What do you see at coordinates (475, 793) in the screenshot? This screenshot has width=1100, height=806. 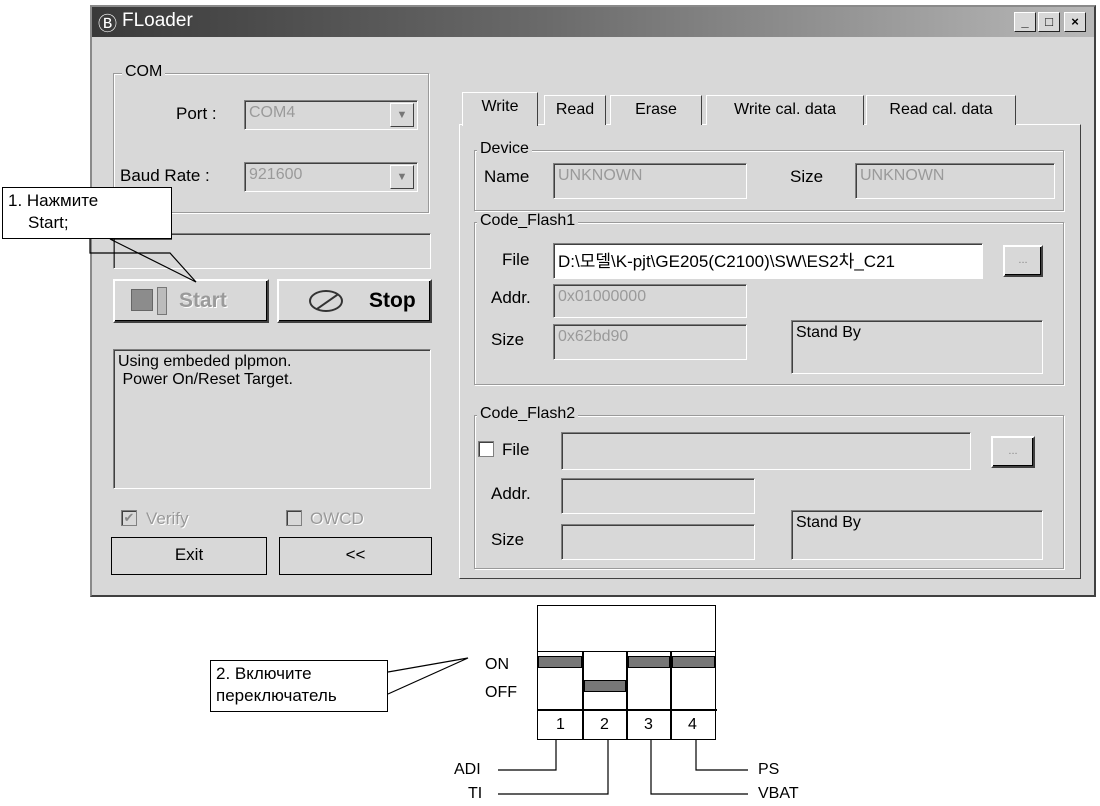 I see `signal-label-ti: TI` at bounding box center [475, 793].